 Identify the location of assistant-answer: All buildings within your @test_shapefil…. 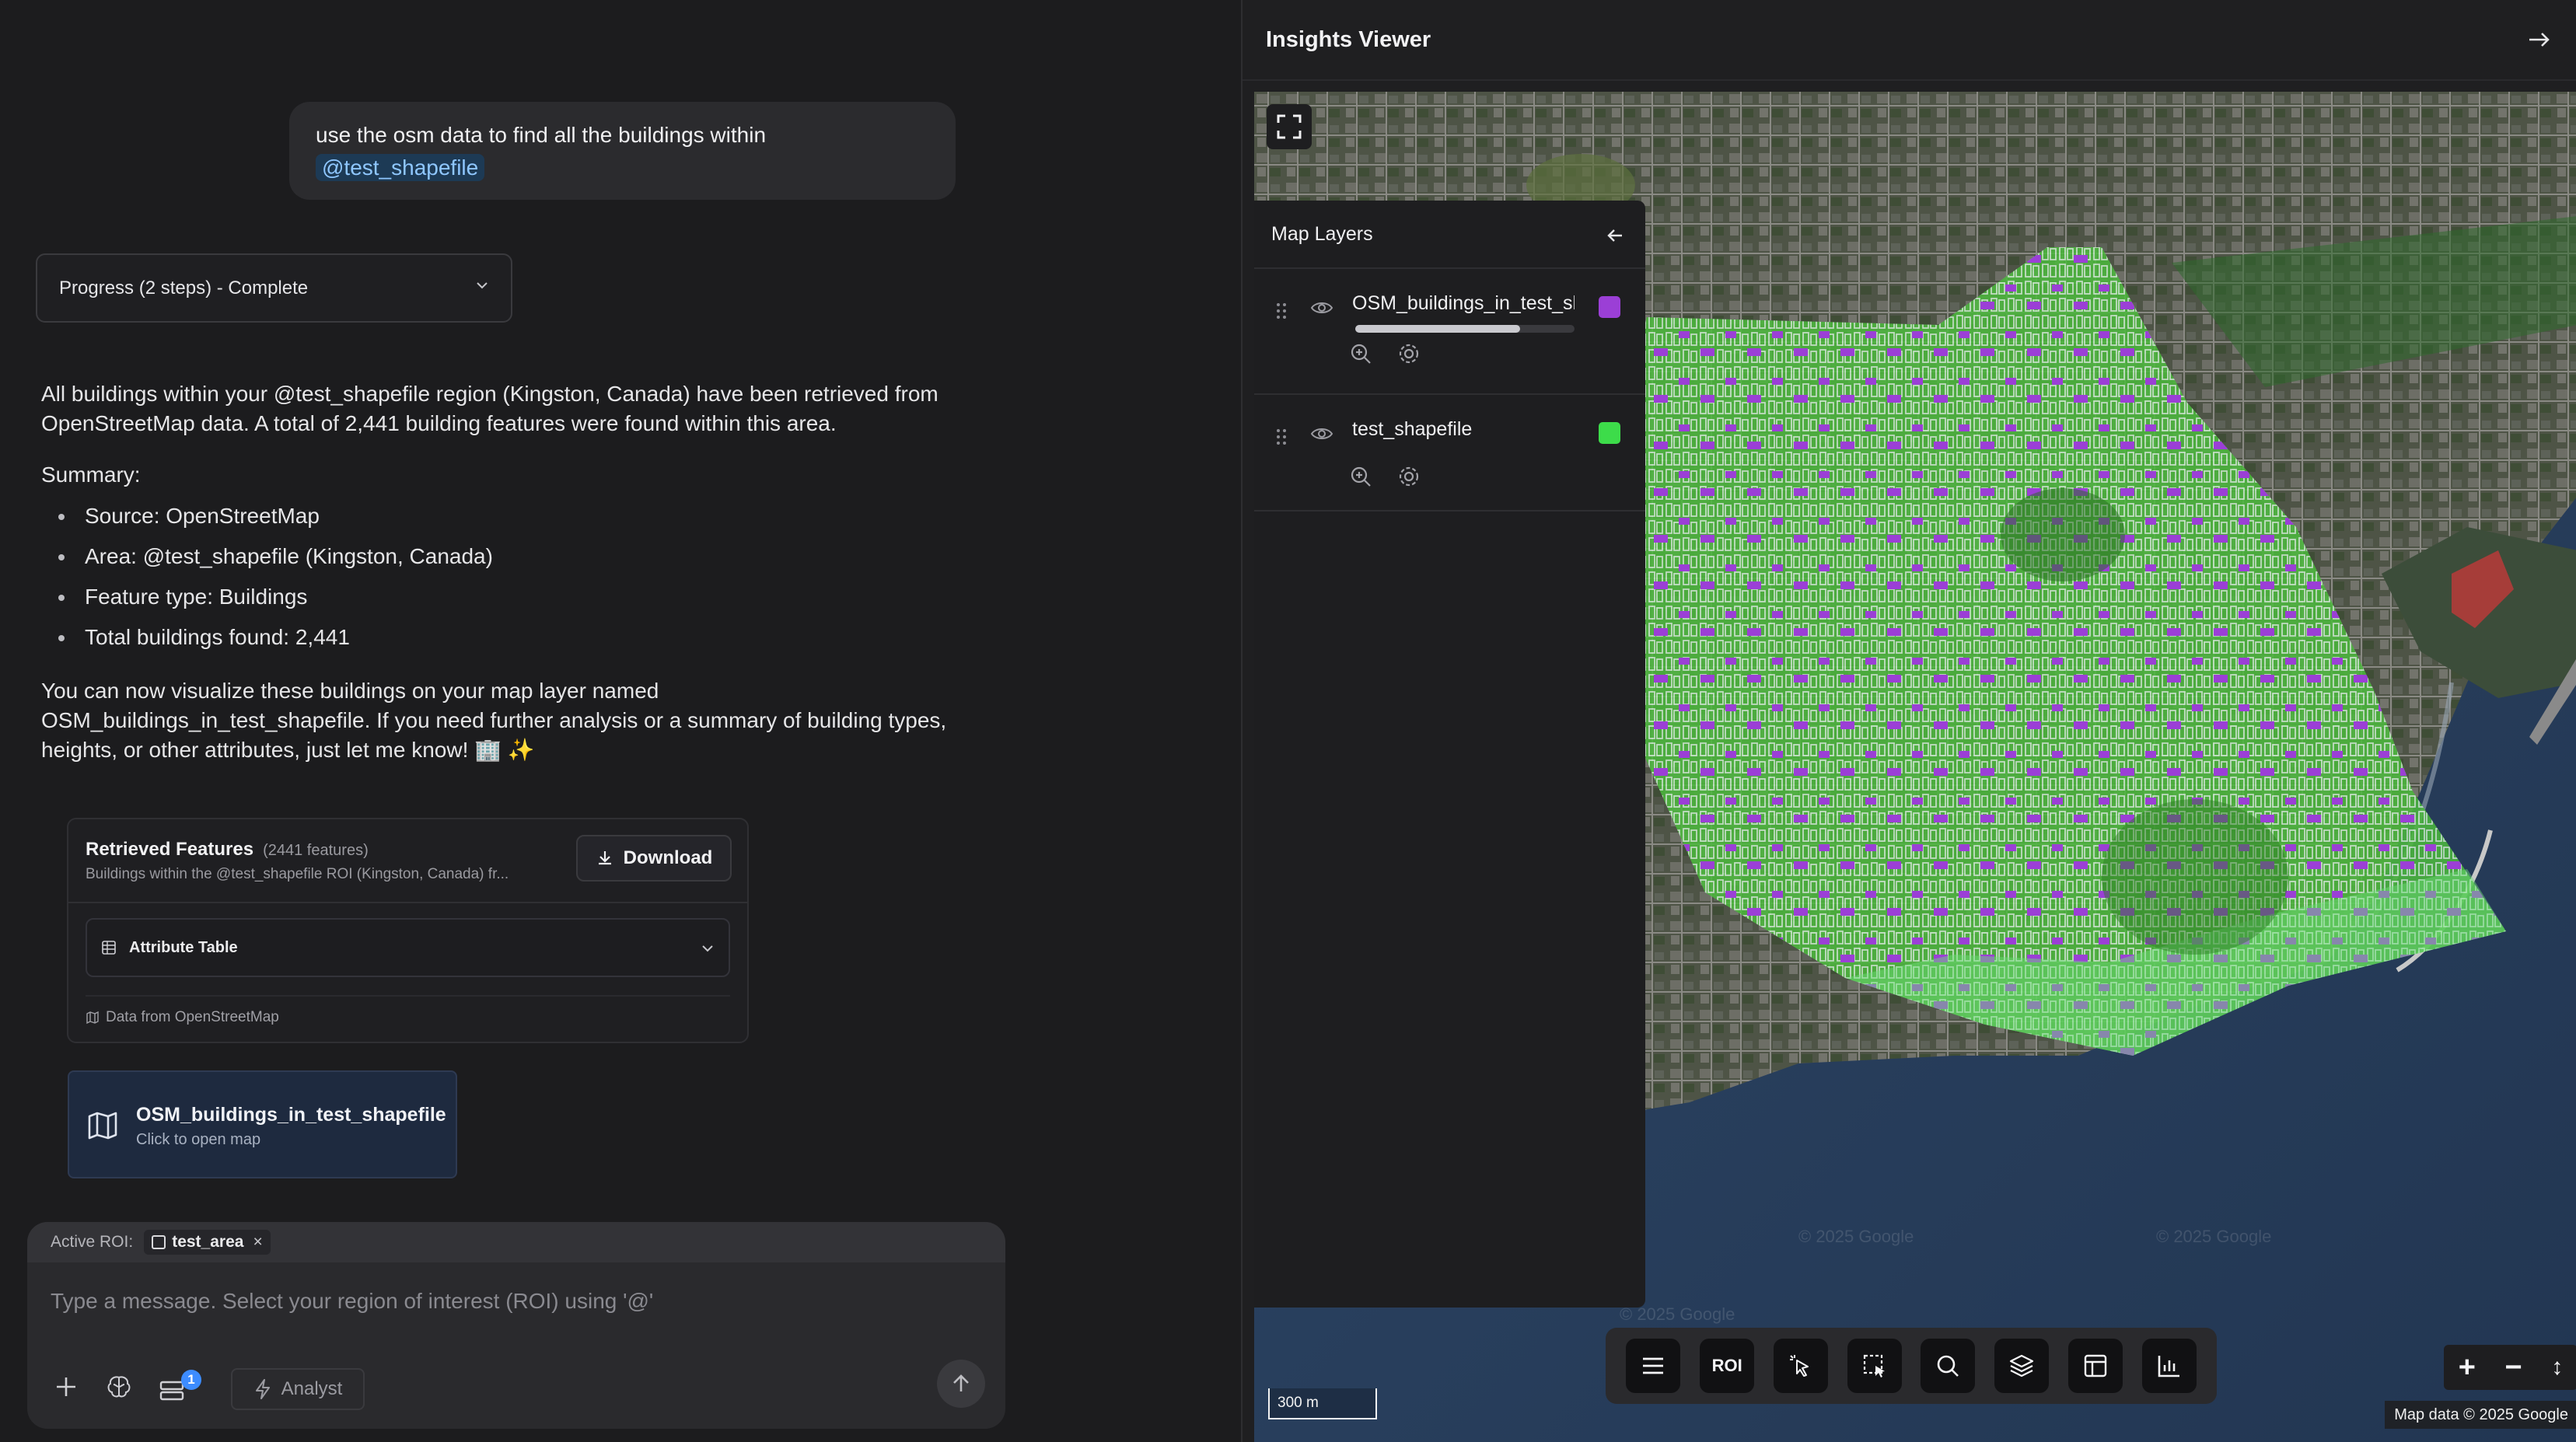
(508, 583).